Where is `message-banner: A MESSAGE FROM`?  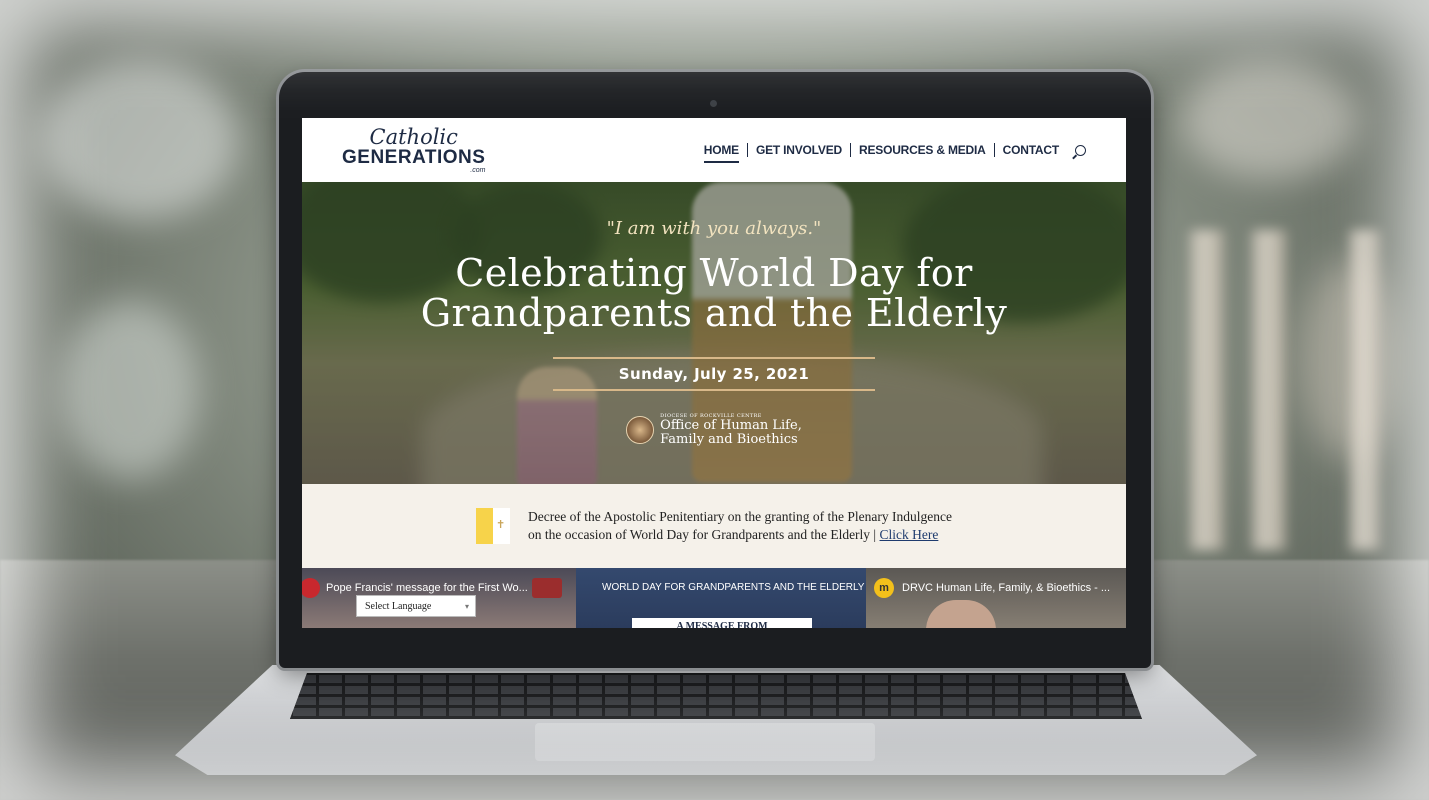 message-banner: A MESSAGE FROM is located at coordinates (722, 623).